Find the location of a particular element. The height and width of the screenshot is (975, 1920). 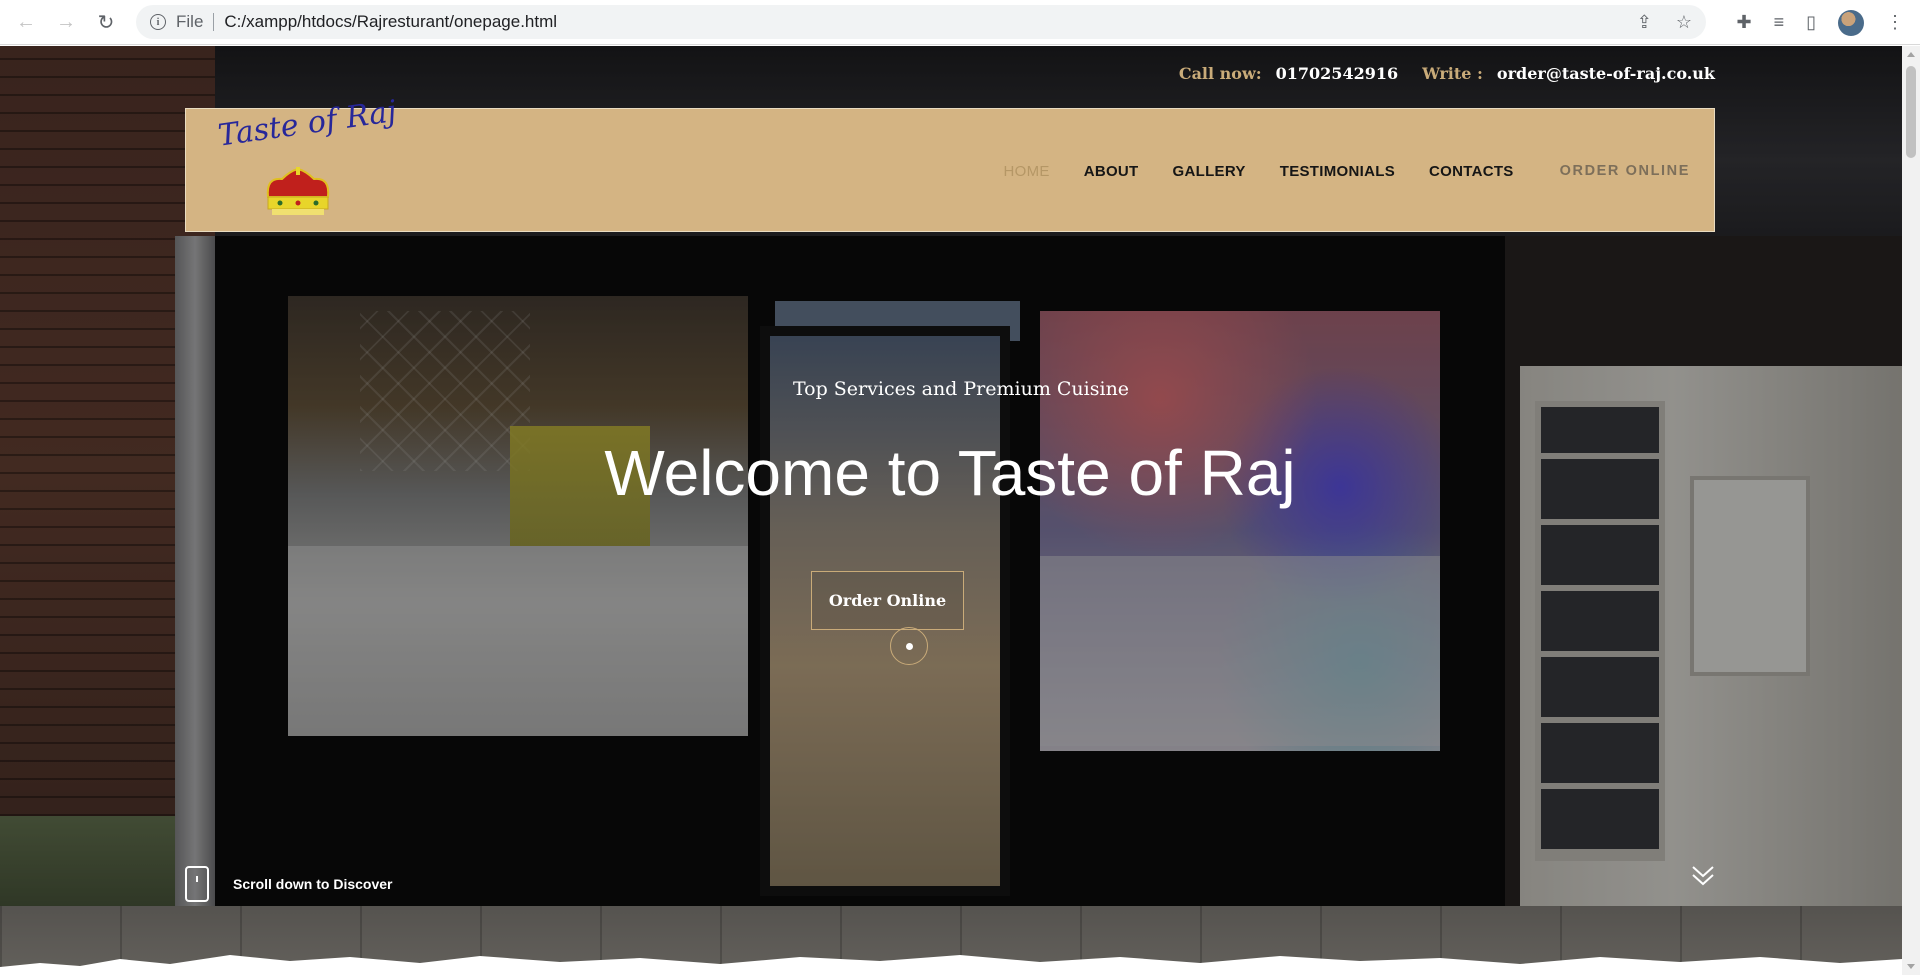

media-queue-icon: ≡ is located at coordinates (1779, 22).